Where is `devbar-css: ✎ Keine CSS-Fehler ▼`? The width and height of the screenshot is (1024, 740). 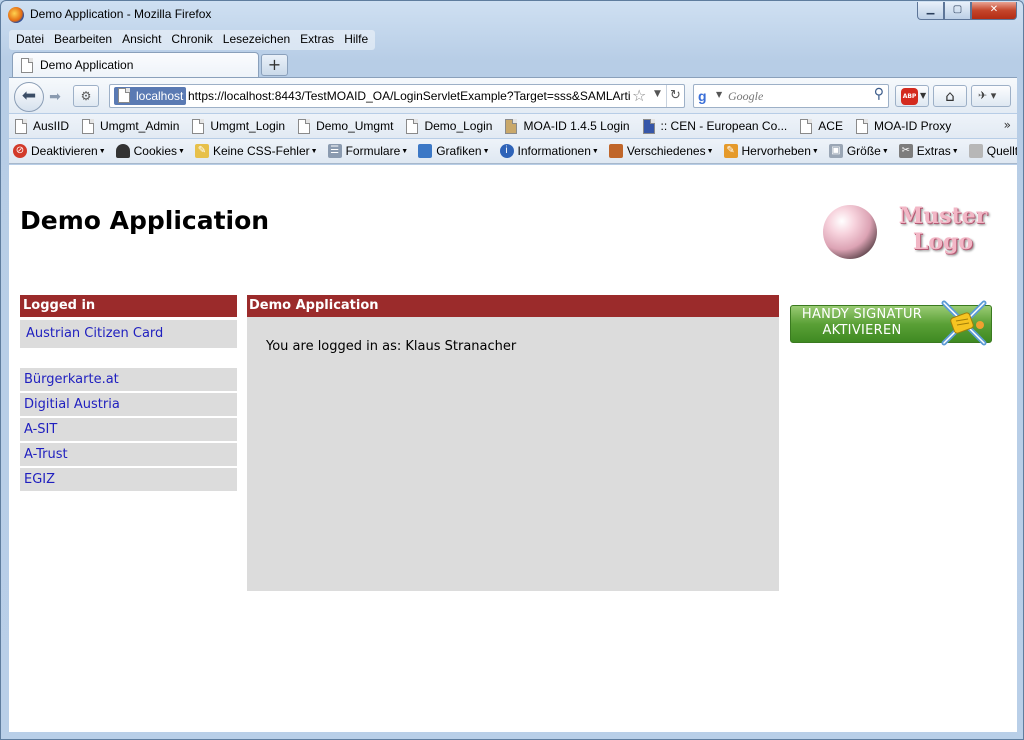 devbar-css: ✎ Keine CSS-Fehler ▼ is located at coordinates (256, 151).